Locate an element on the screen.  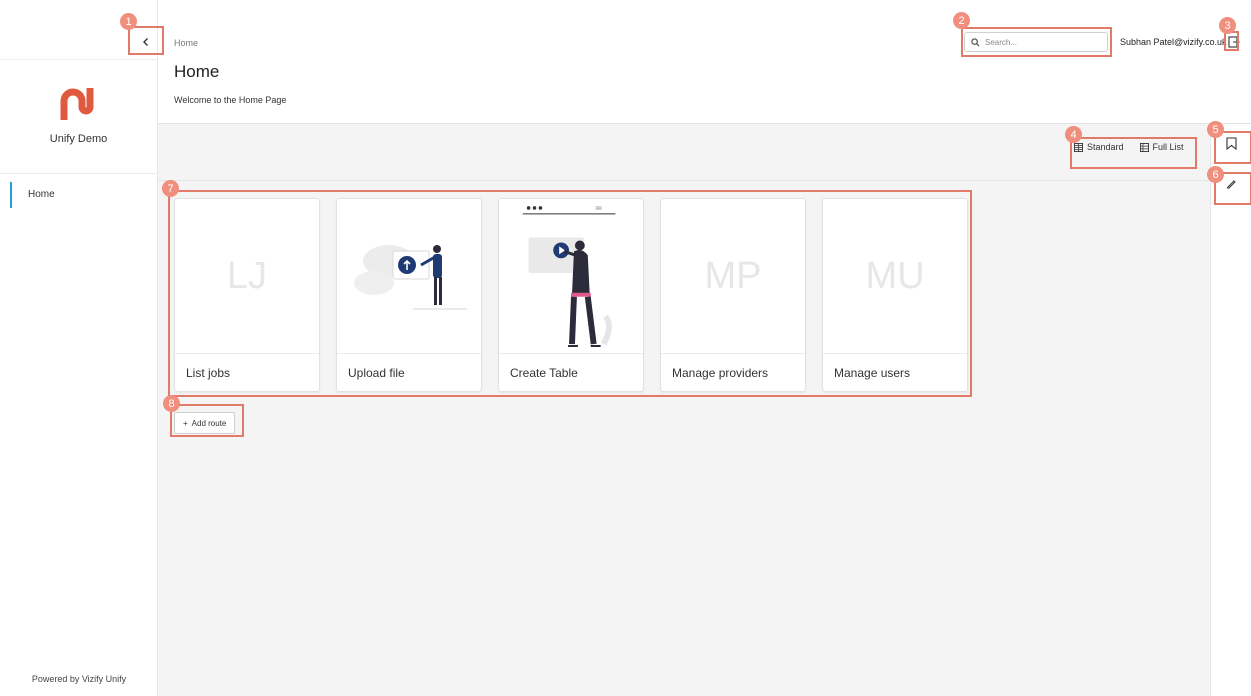
bookmark-icon is located at coordinates (1231, 143).